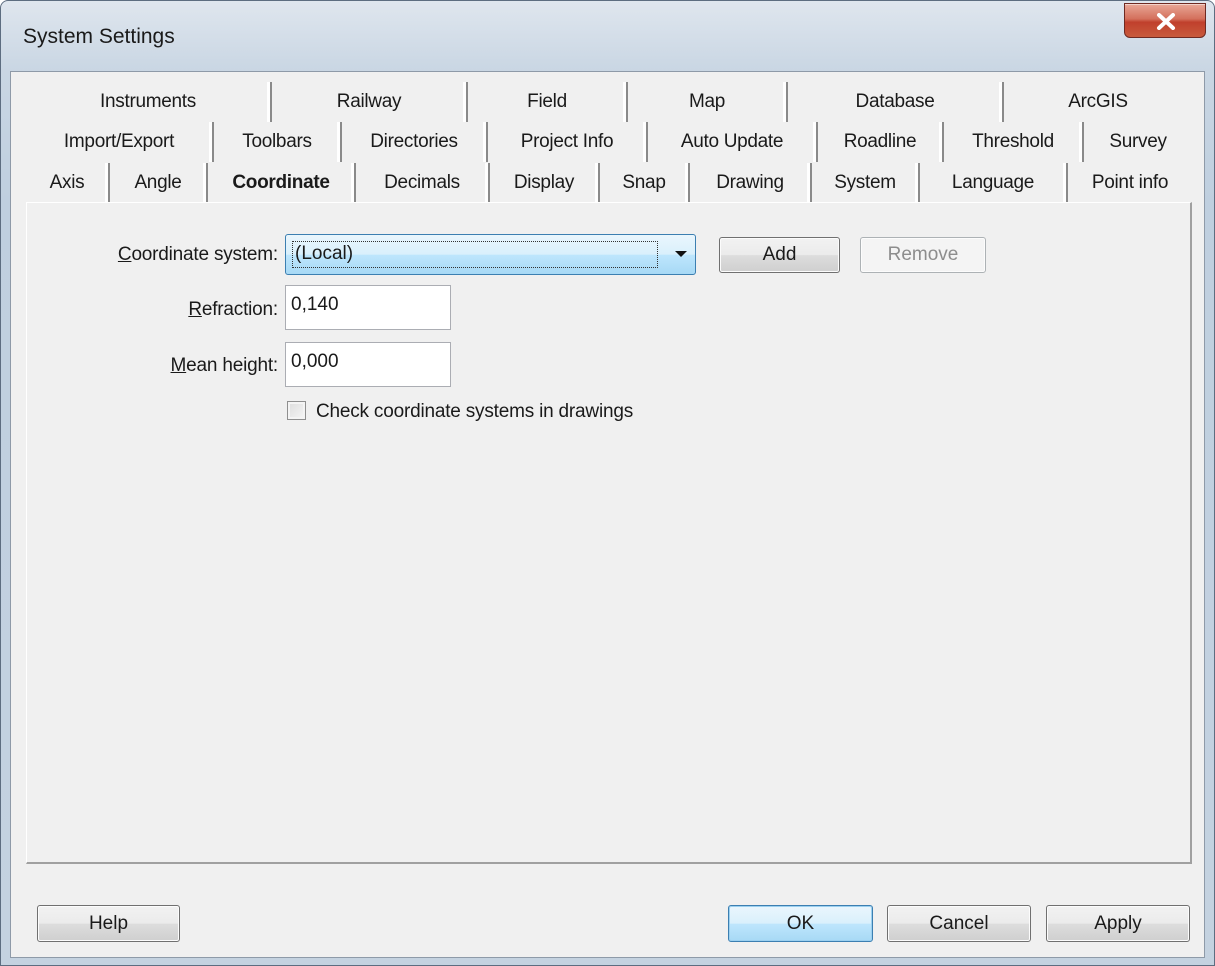 This screenshot has width=1215, height=966. I want to click on tab-survey: Survey, so click(1138, 142).